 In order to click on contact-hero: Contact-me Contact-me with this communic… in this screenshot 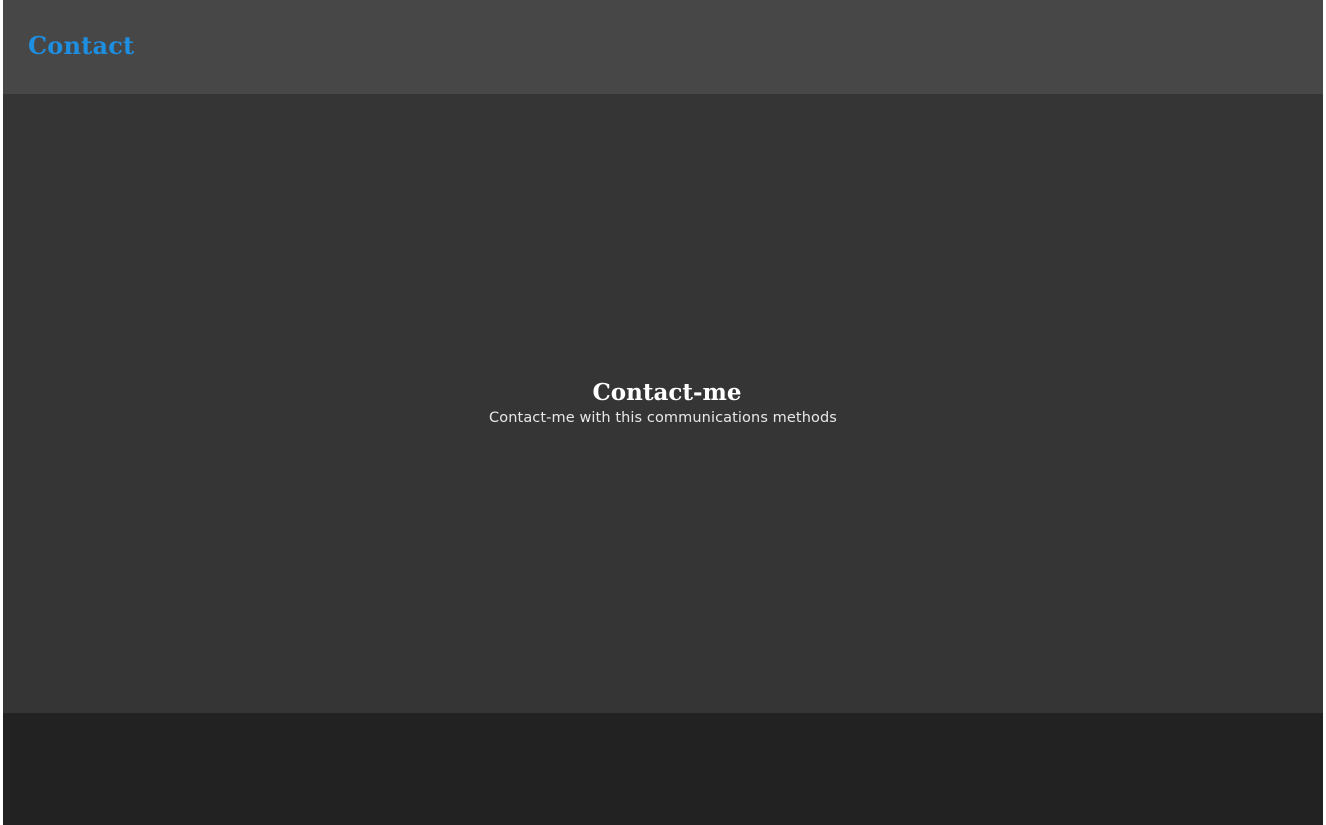, I will do `click(663, 403)`.